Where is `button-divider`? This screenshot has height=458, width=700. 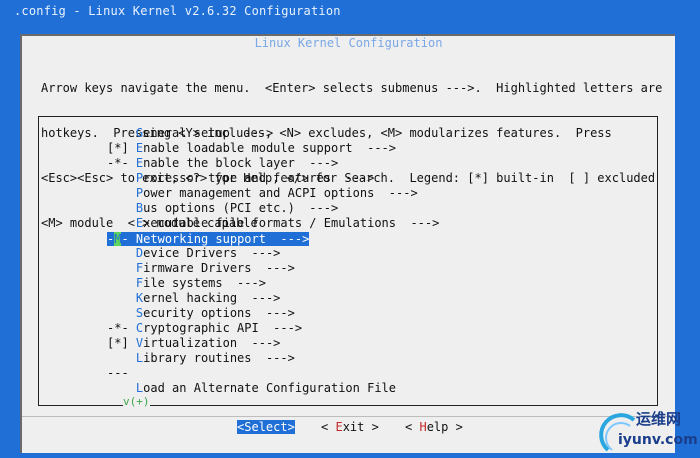
button-divider is located at coordinates (348, 416).